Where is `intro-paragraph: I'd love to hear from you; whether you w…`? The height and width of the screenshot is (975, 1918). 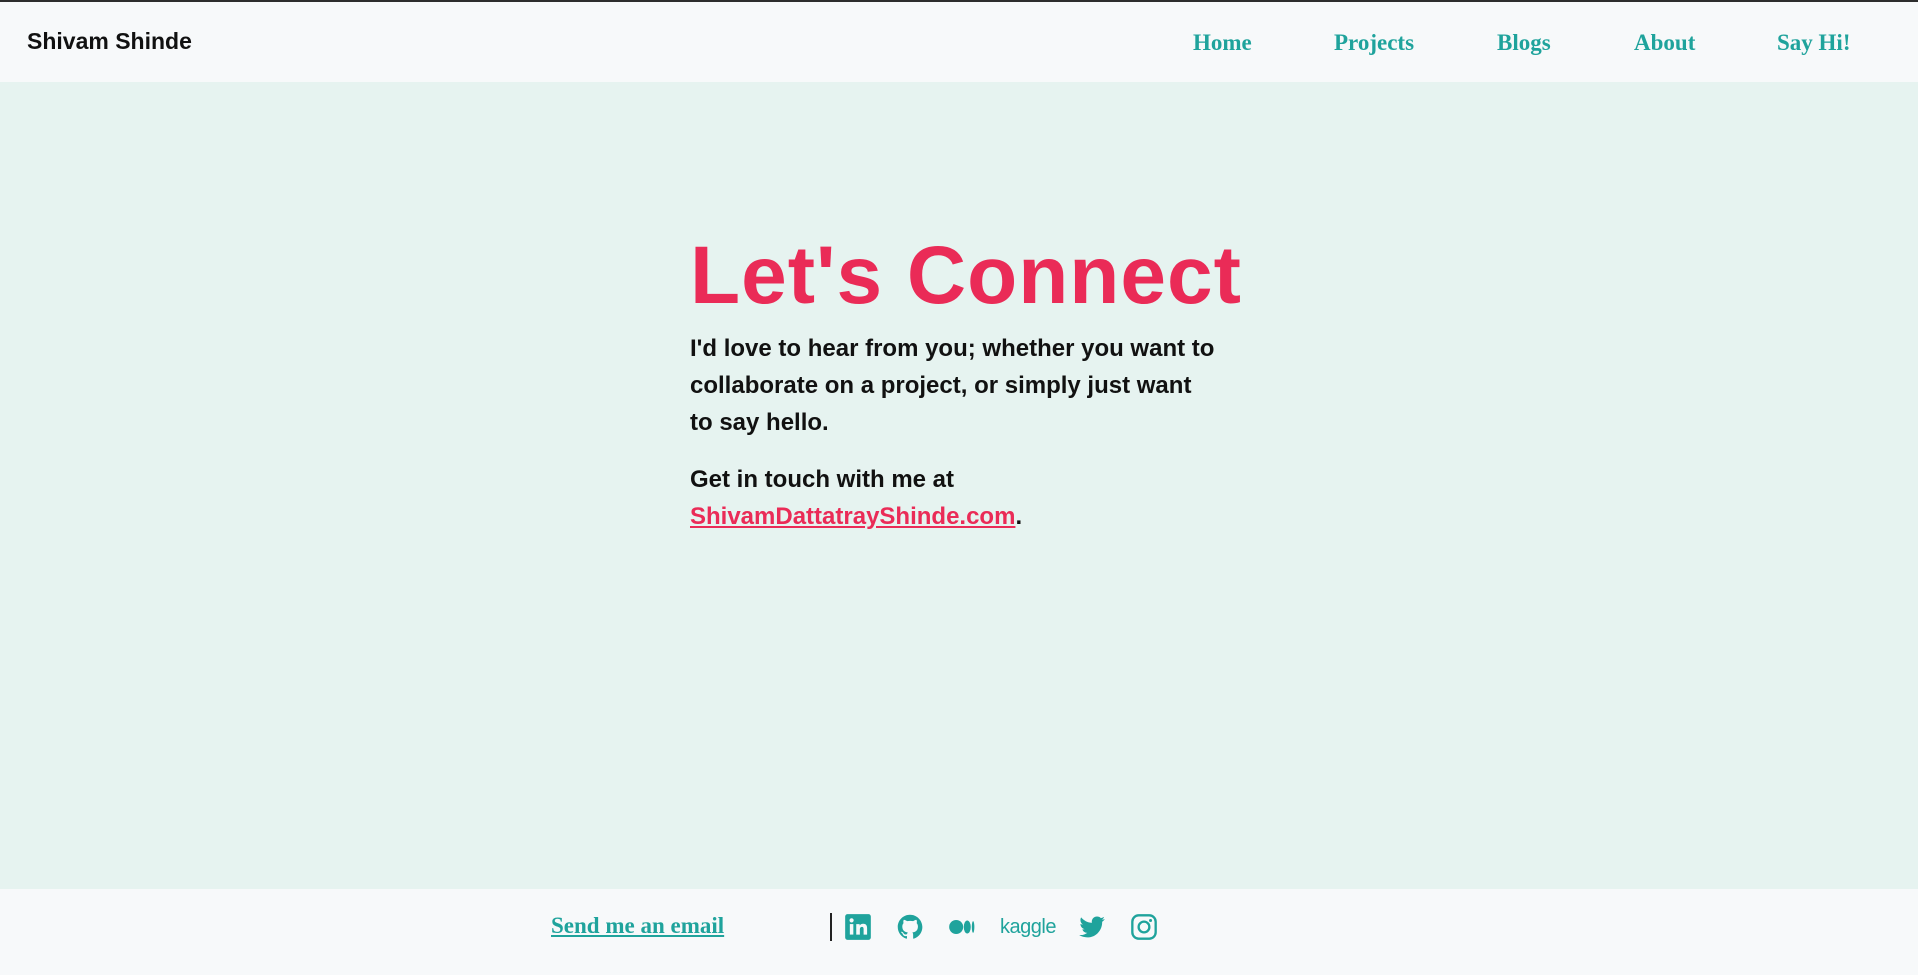 intro-paragraph: I'd love to hear from you; whether you w… is located at coordinates (952, 385).